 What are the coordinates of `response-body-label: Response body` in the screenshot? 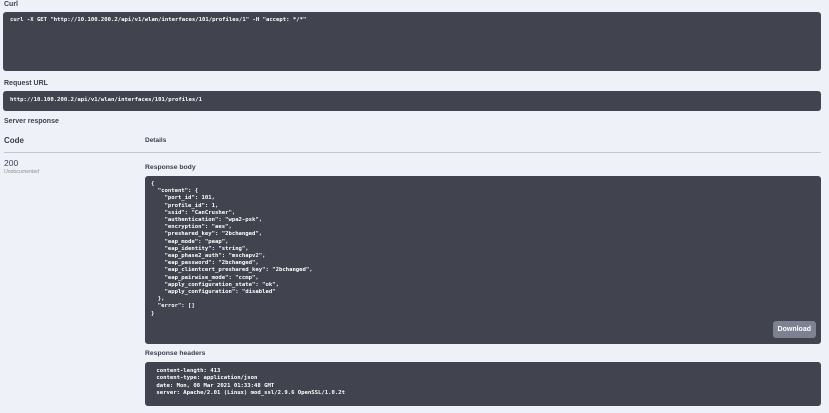 It's located at (170, 167).